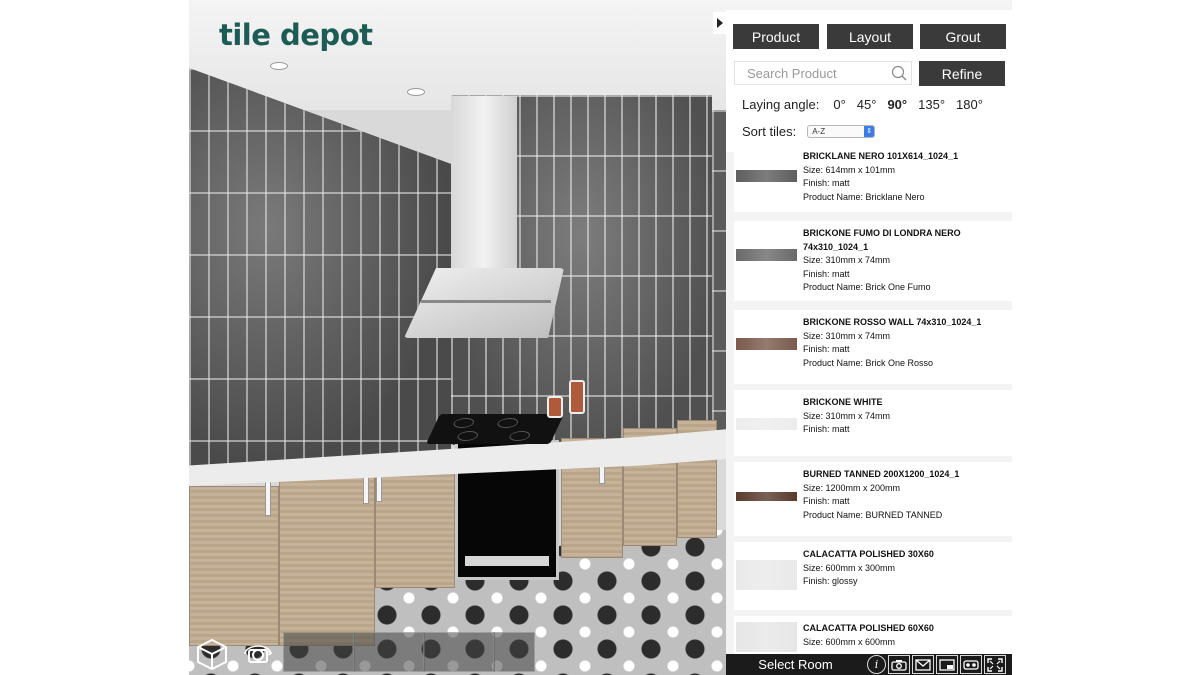 The image size is (1200, 675). What do you see at coordinates (839, 104) in the screenshot?
I see `angle-option-0: 0°` at bounding box center [839, 104].